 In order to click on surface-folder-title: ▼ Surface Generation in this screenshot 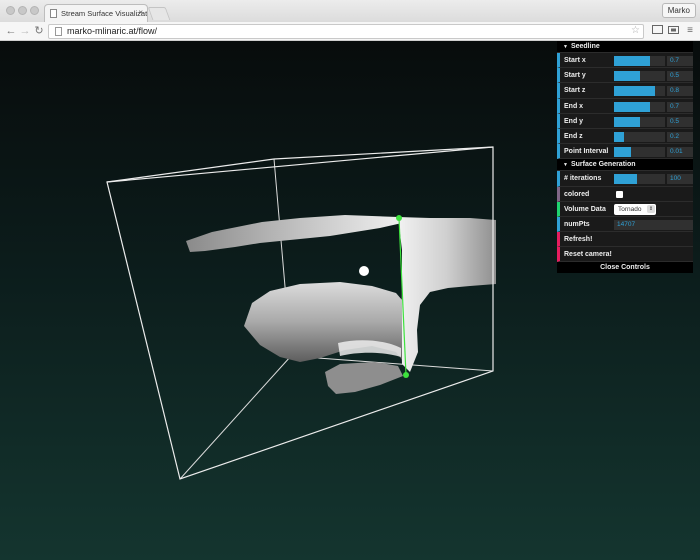, I will do `click(625, 165)`.